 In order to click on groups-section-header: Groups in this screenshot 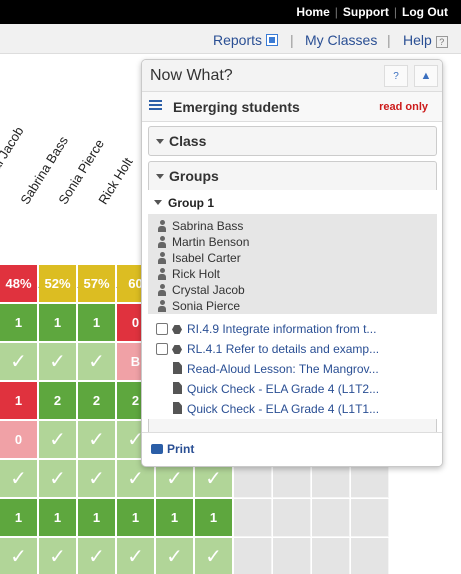, I will do `click(292, 173)`.